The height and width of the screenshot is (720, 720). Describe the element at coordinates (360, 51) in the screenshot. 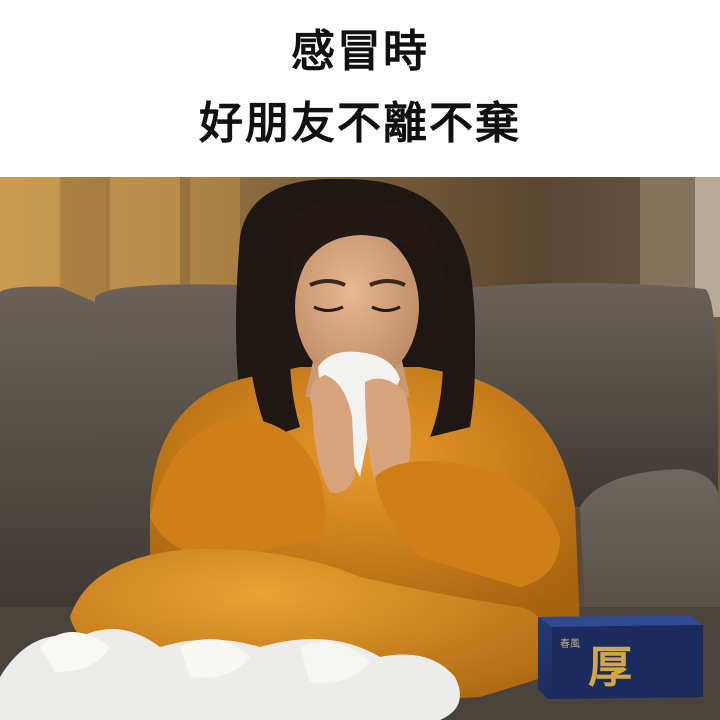

I see `caption-line-1: 感冒時` at that location.